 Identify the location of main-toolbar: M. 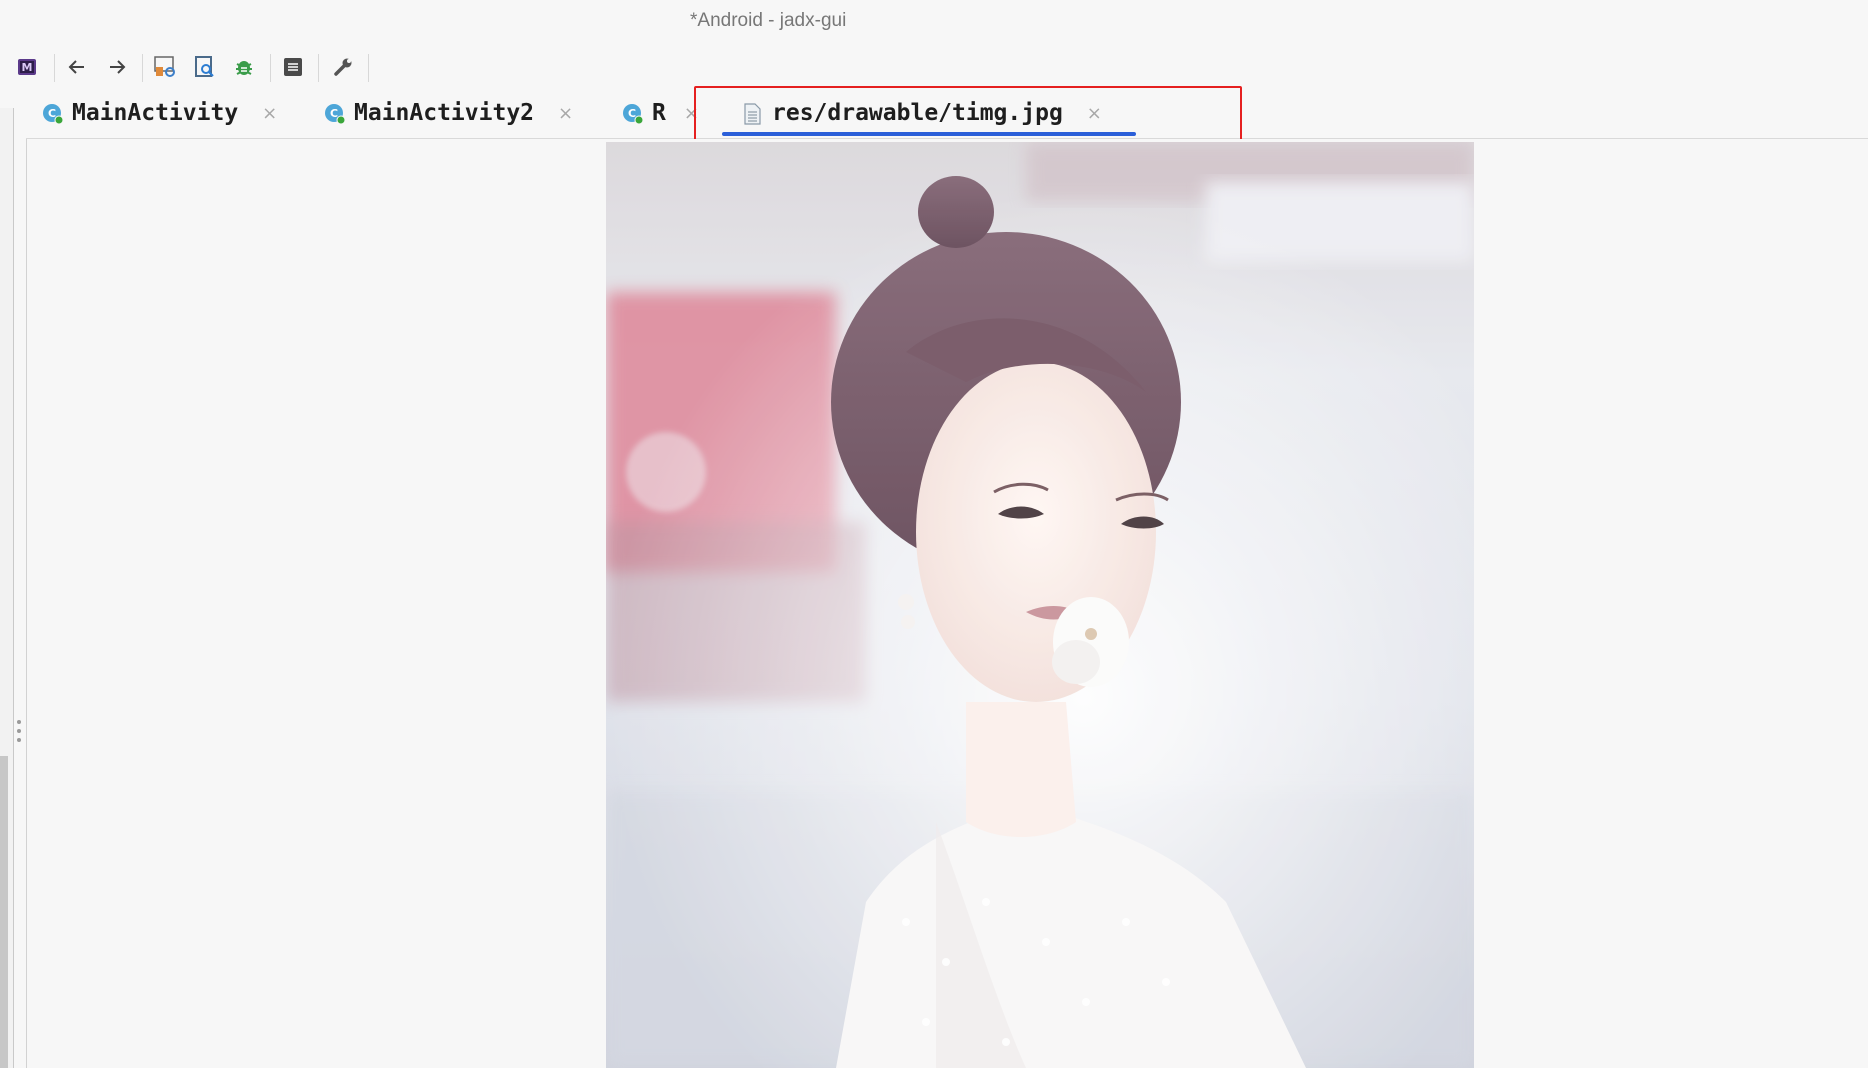
(934, 67).